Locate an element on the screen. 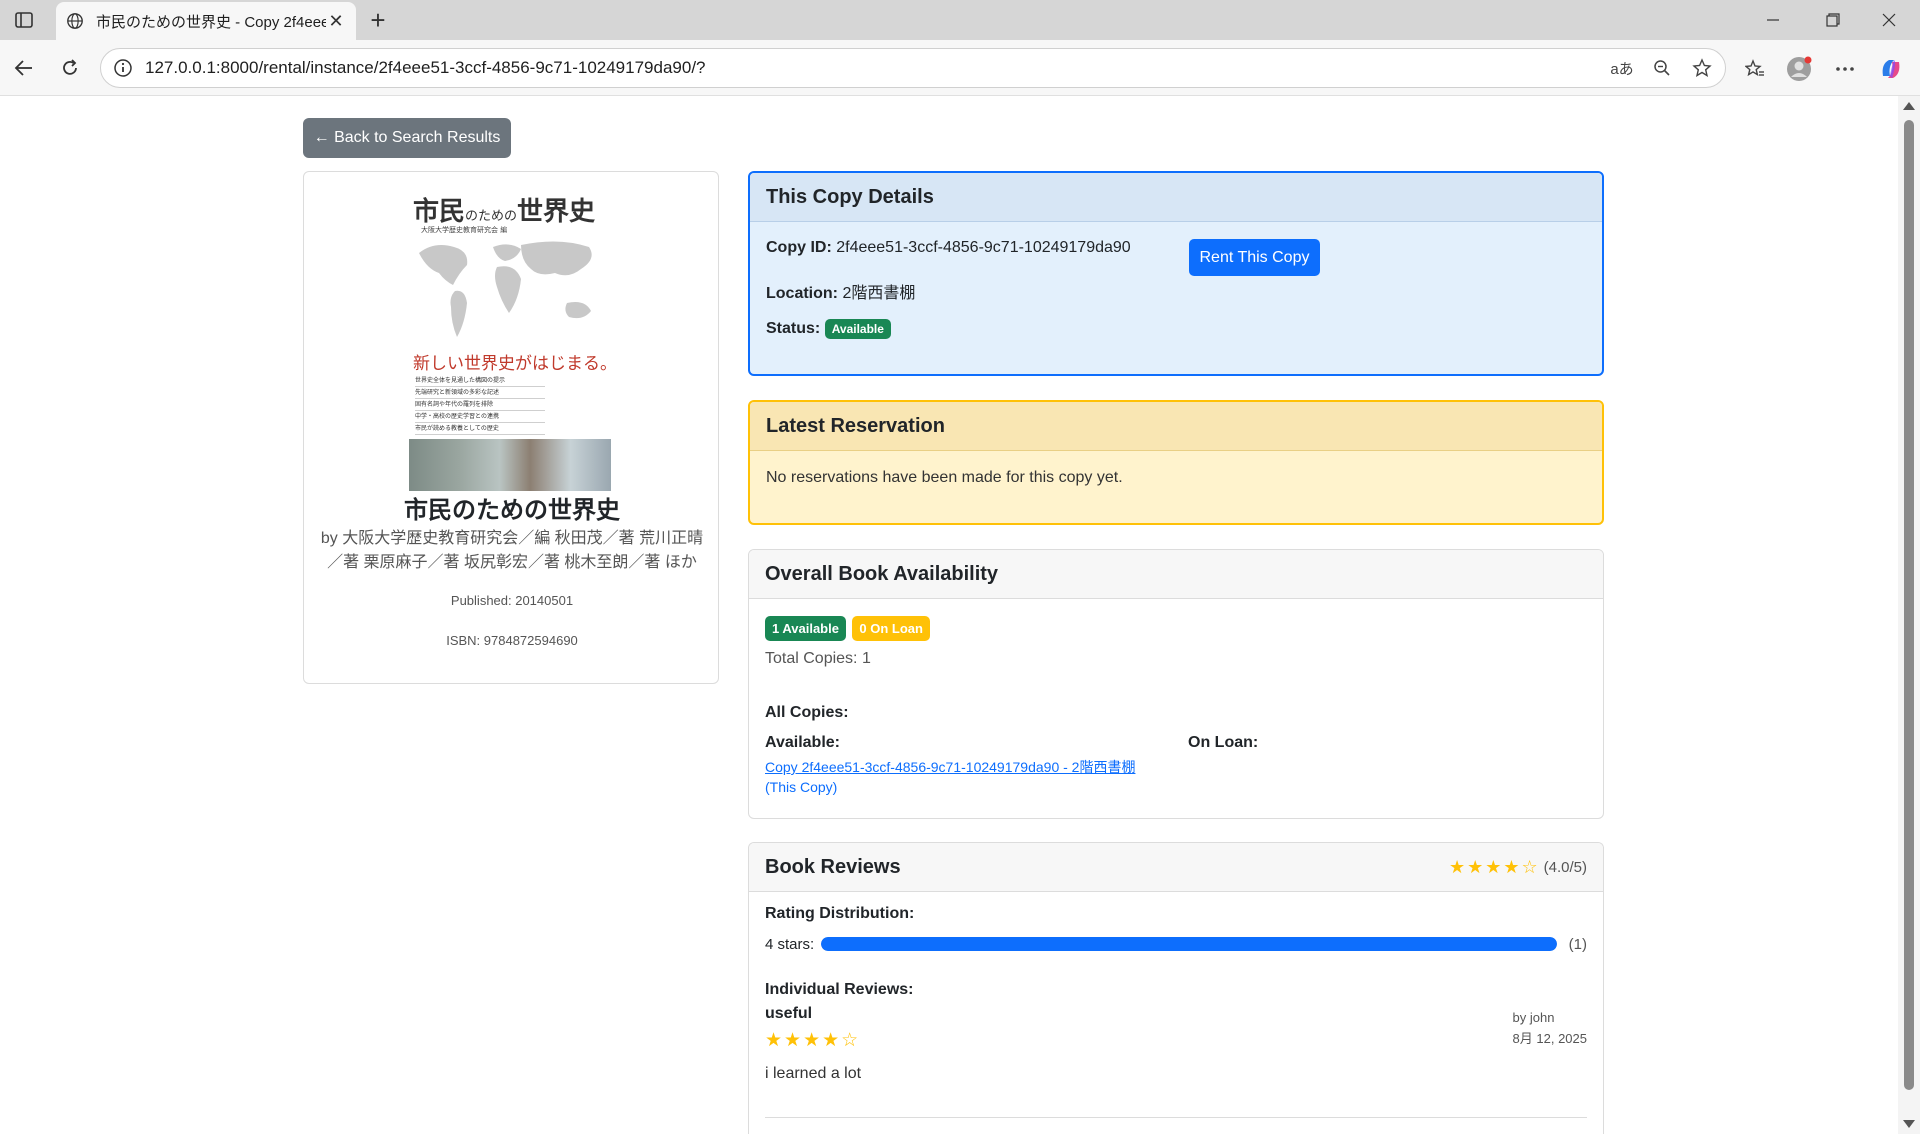 This screenshot has height=1140, width=1920. browser-tabstrip: 市民のための世界史 - Copy 2f4eee ✕ + is located at coordinates (960, 20).